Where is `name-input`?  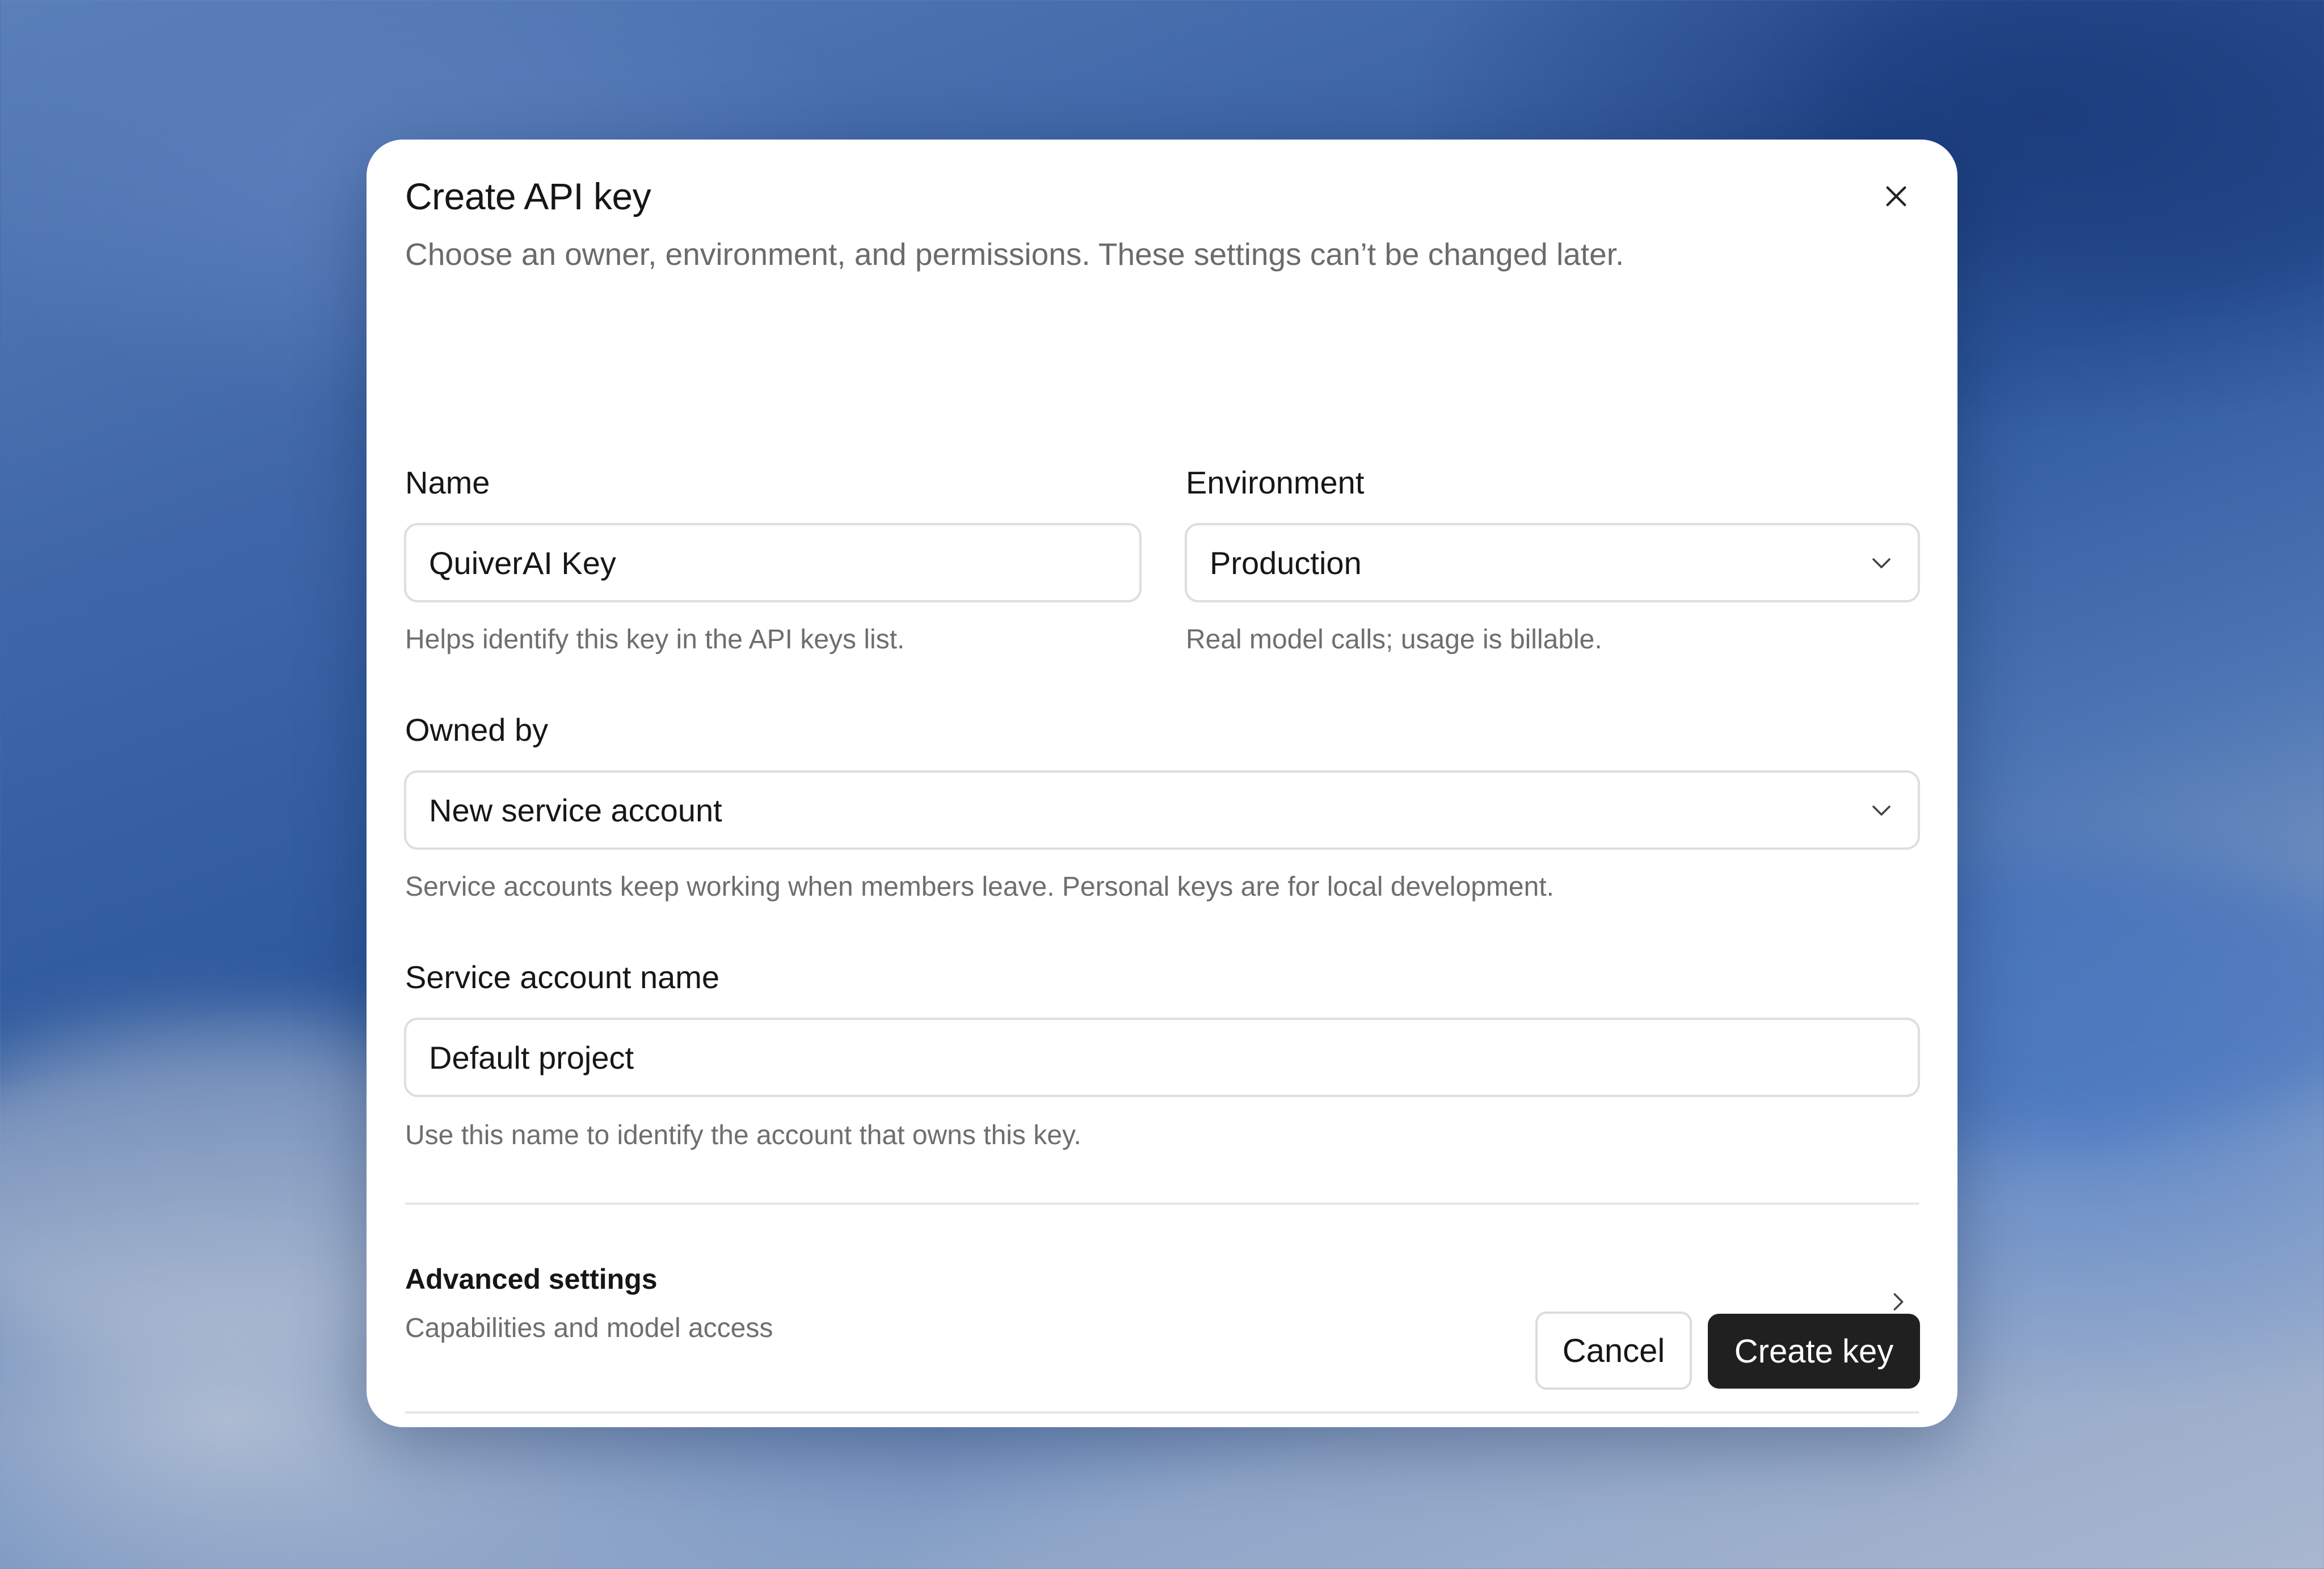
name-input is located at coordinates (773, 563).